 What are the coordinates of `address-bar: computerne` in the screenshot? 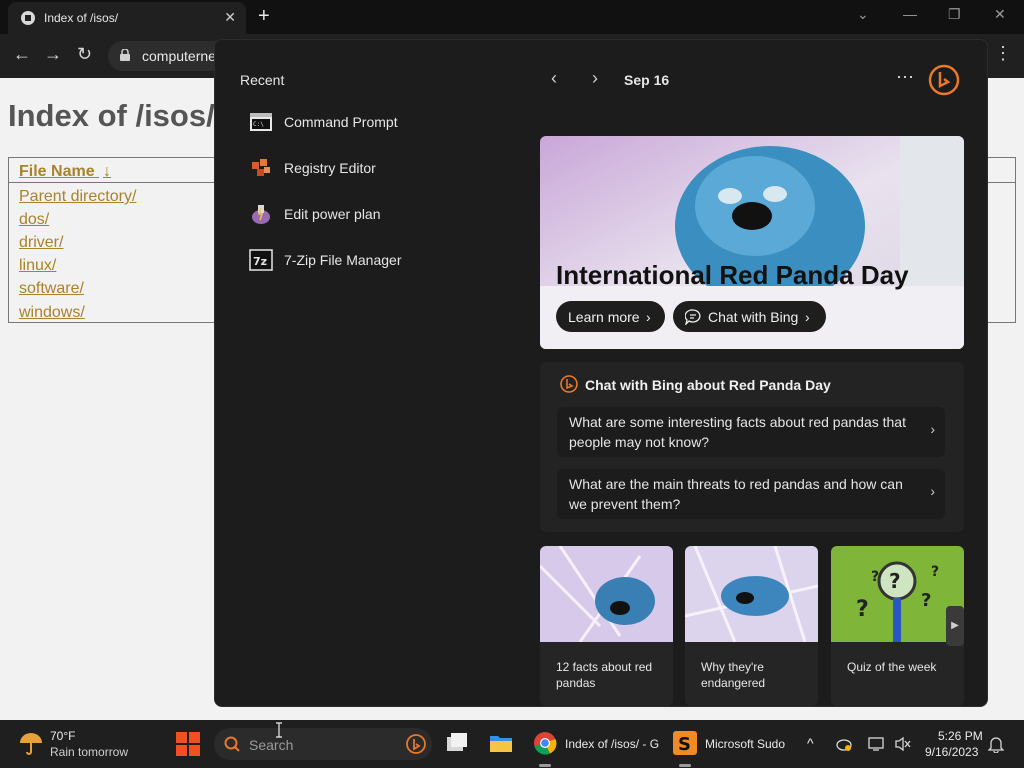 It's located at (168, 56).